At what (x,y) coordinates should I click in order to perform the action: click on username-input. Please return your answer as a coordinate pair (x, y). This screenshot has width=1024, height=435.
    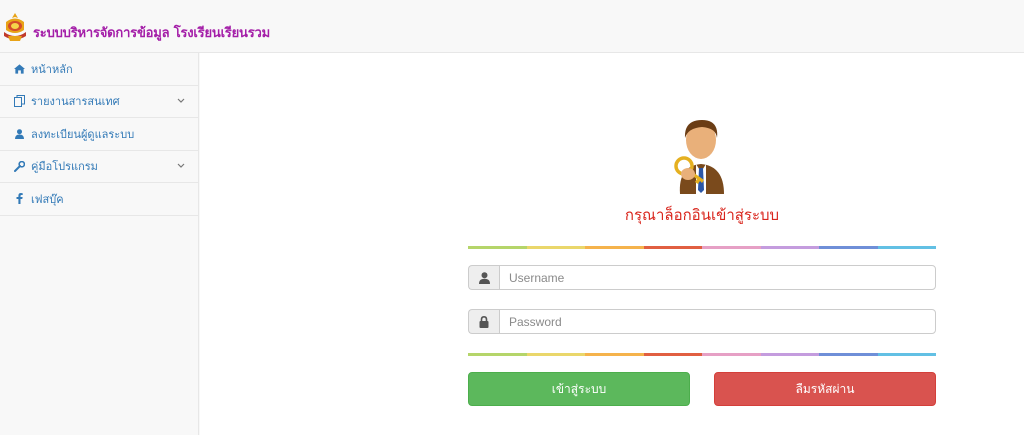
    Looking at the image, I should click on (717, 277).